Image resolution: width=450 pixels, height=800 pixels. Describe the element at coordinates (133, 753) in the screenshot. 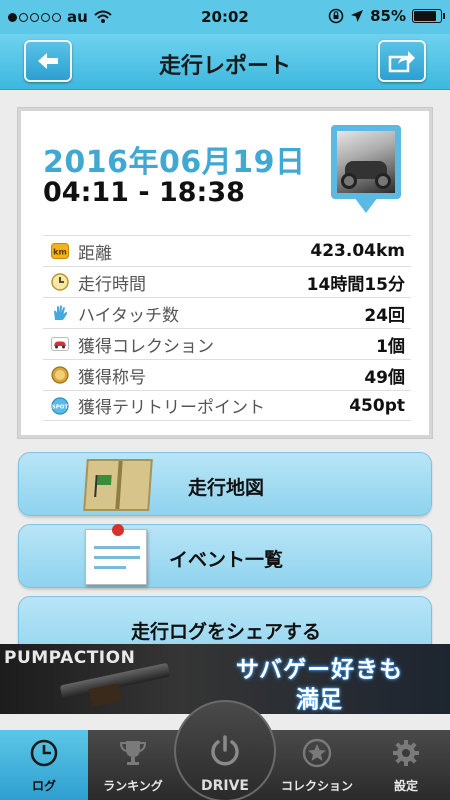

I see `trophy-icon` at that location.